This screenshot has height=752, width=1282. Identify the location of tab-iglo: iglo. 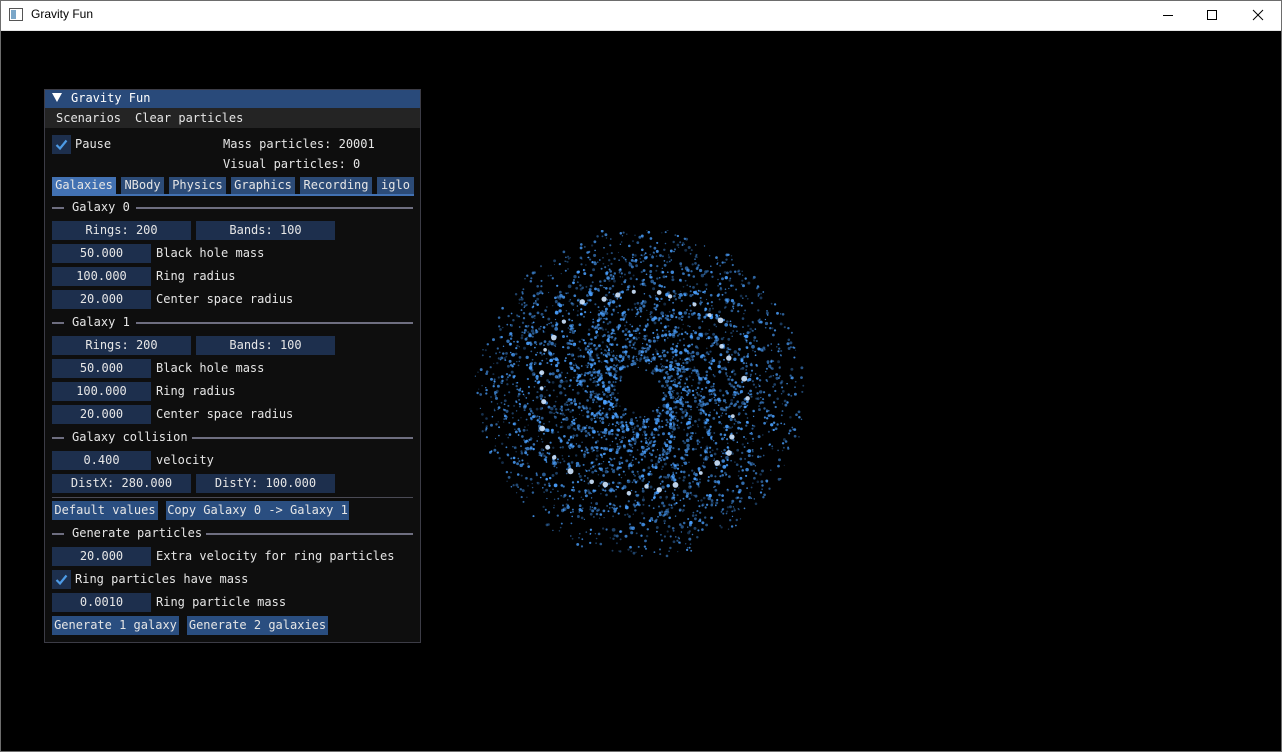
(395, 185).